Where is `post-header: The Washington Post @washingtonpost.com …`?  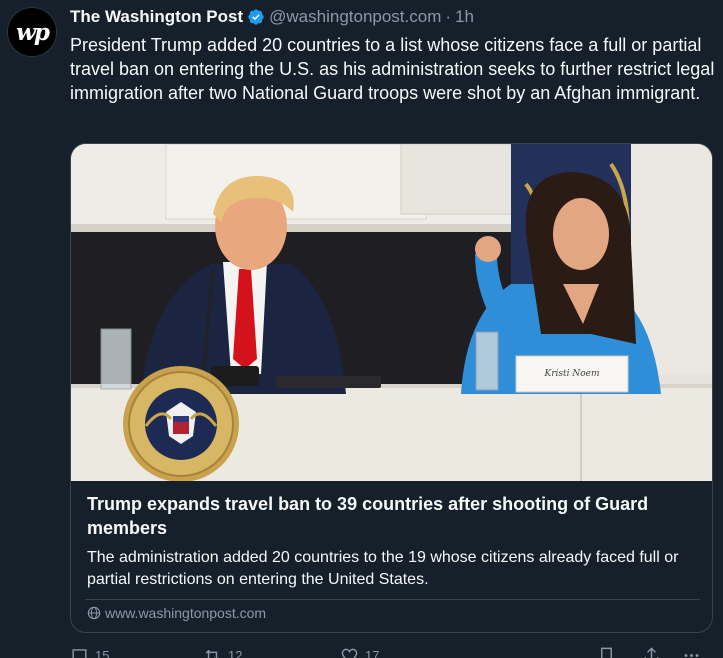 post-header: The Washington Post @washingtonpost.com … is located at coordinates (272, 17).